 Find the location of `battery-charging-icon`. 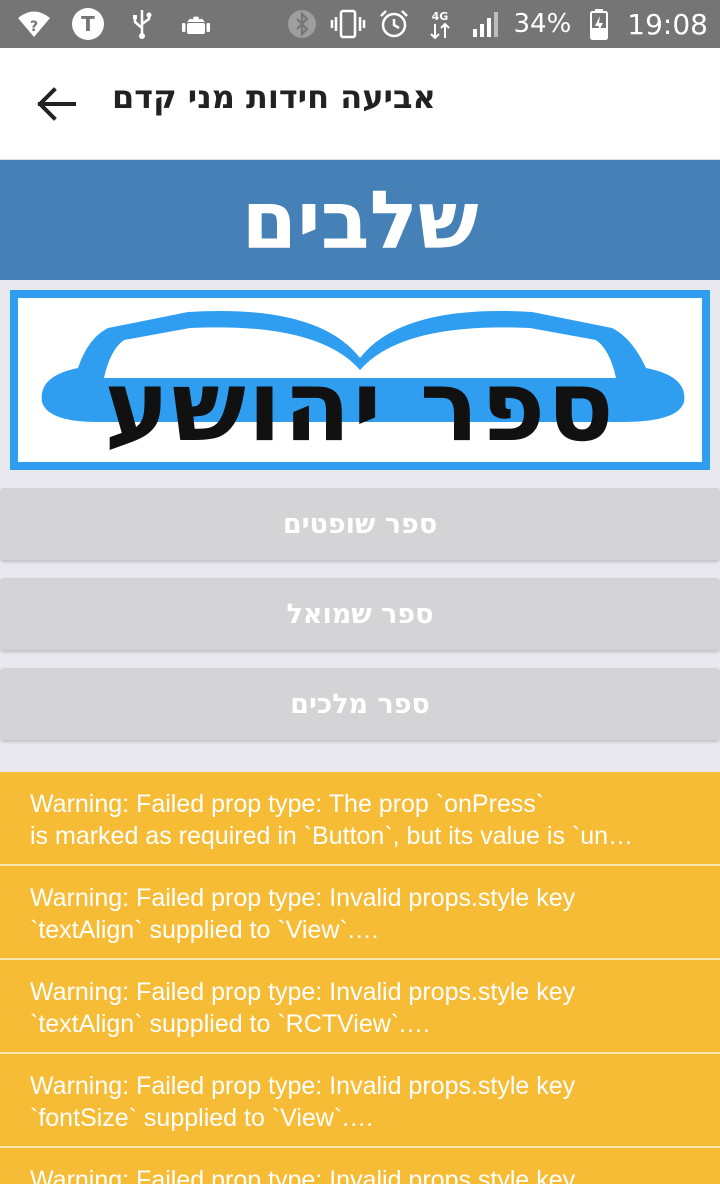

battery-charging-icon is located at coordinates (599, 24).